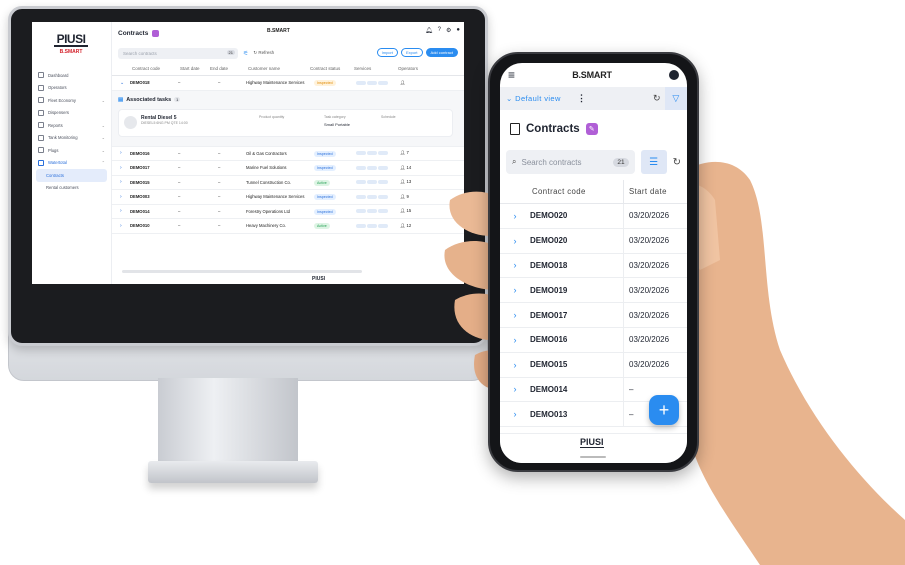 This screenshot has width=905, height=565. I want to click on bell-icon: 🔔︎, so click(429, 30).